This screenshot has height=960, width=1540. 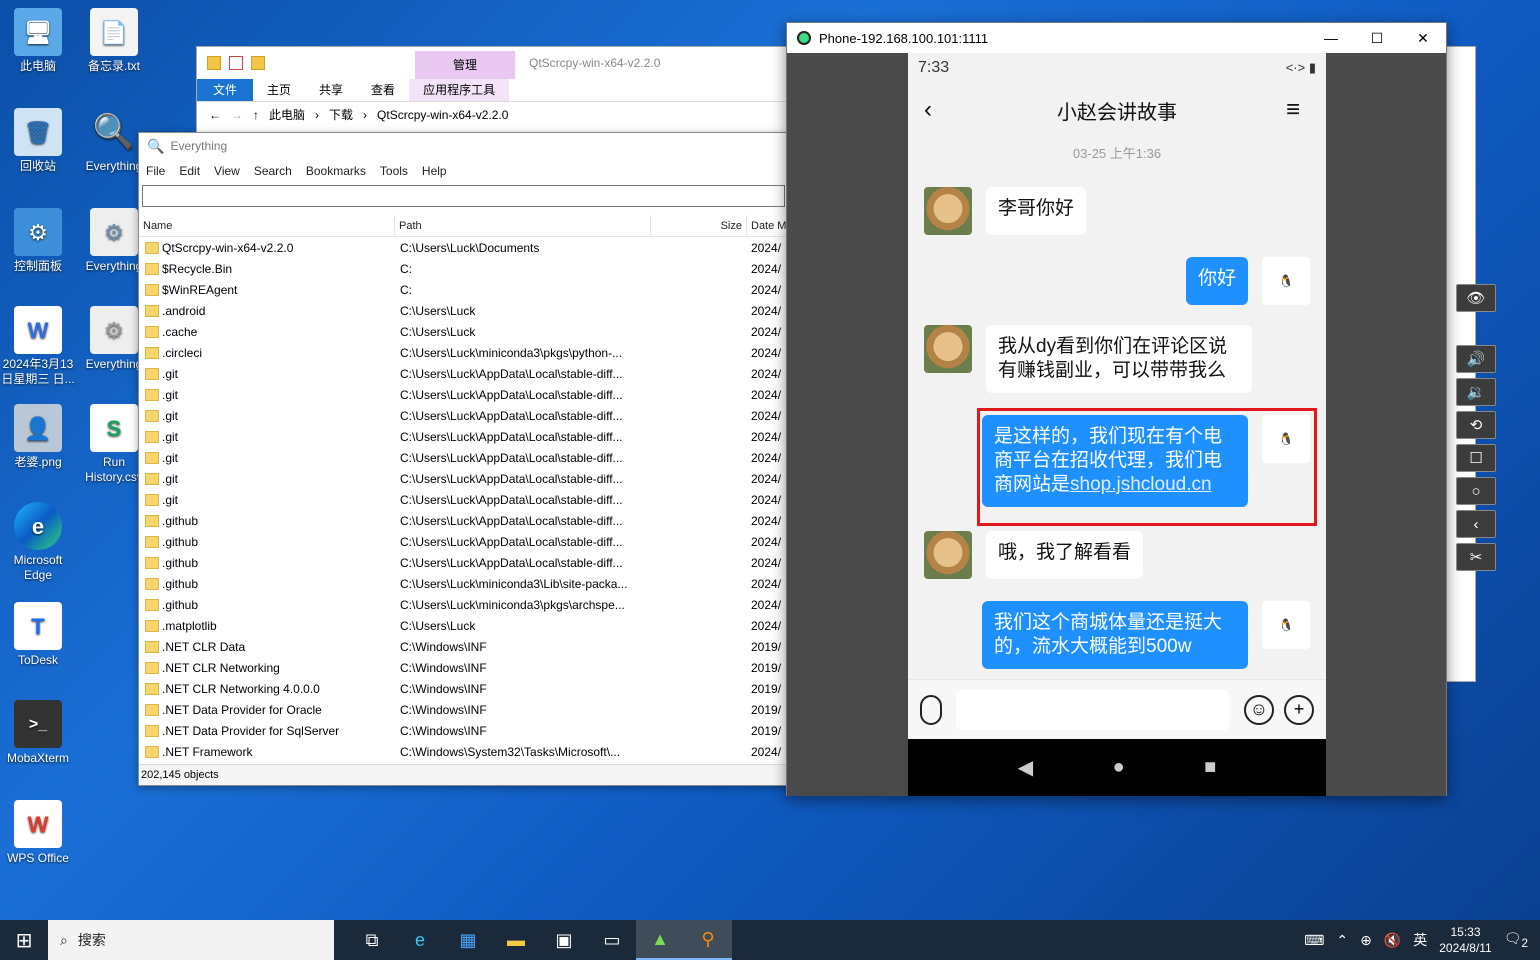 What do you see at coordinates (1476, 491) in the screenshot?
I see `circle-icon: ○` at bounding box center [1476, 491].